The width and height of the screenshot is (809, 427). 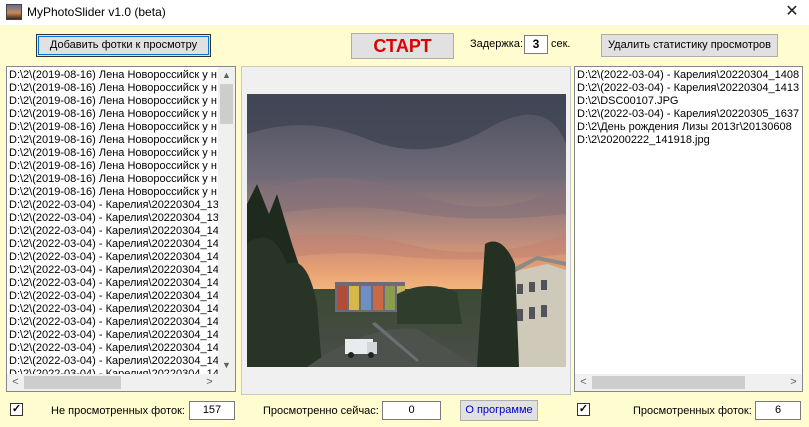 What do you see at coordinates (778, 410) in the screenshot?
I see `viewed-count-field: 6` at bounding box center [778, 410].